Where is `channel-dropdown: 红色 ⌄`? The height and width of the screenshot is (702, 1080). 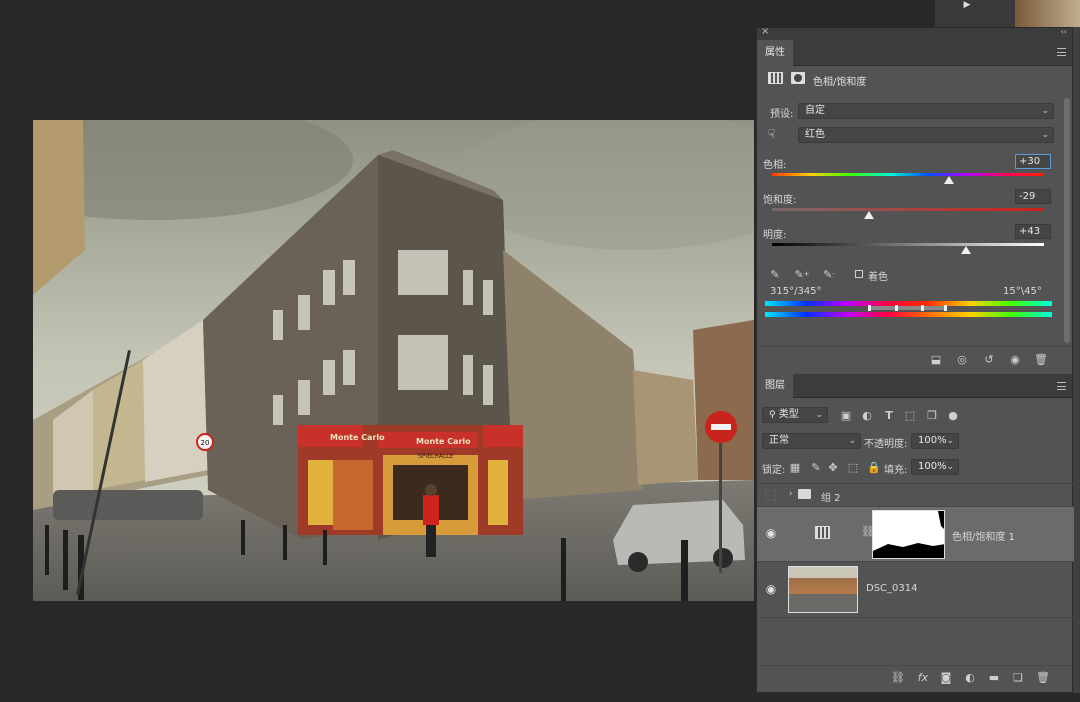
channel-dropdown: 红色 ⌄ is located at coordinates (926, 135).